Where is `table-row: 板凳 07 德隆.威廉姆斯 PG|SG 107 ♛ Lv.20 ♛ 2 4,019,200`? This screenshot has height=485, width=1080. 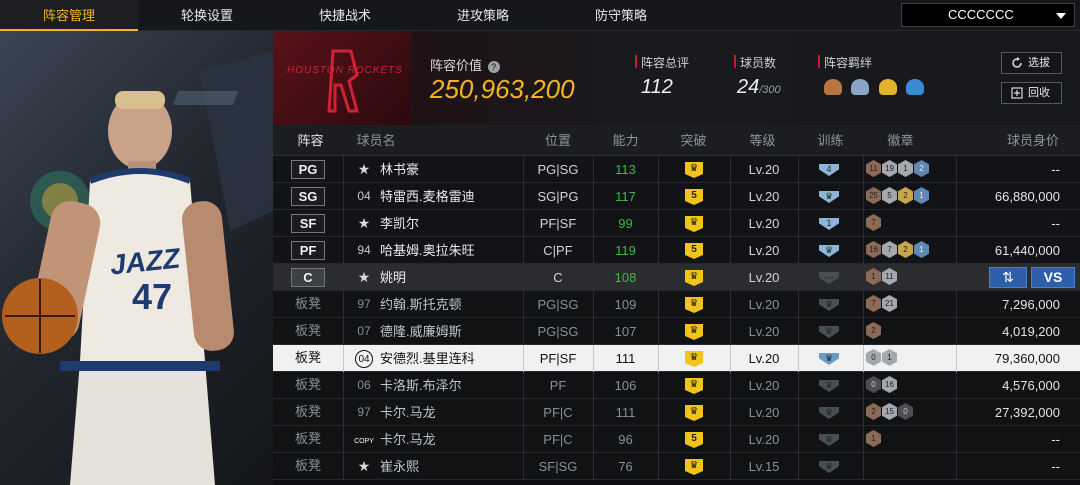 table-row: 板凳 07 德隆.威廉姆斯 PG|SG 107 ♛ Lv.20 ♛ 2 4,019,200 is located at coordinates (676, 331).